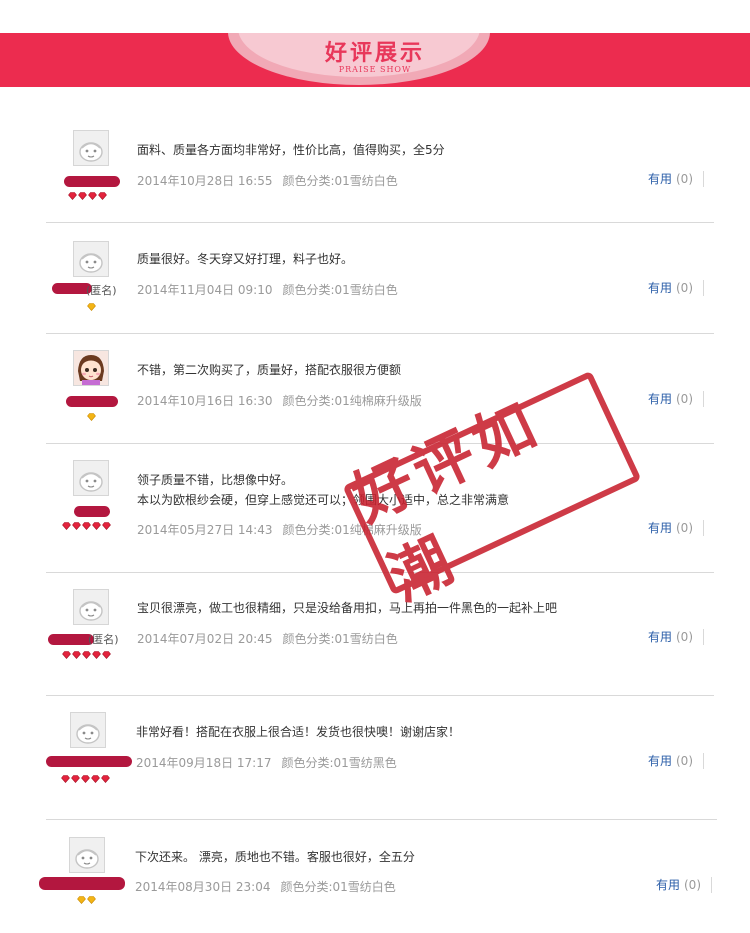 The height and width of the screenshot is (933, 750). I want to click on review-text: 面料、质量各方面均非常好，性价比高，值得购买，全5分, so click(291, 150).